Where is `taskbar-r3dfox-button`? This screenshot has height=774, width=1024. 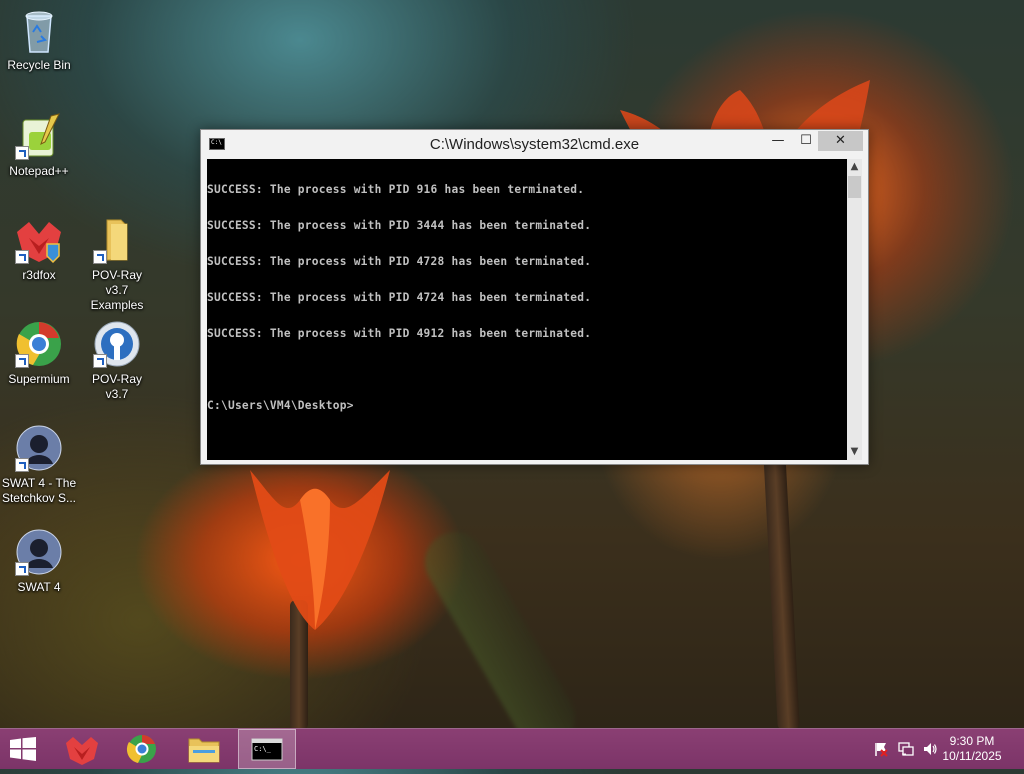 taskbar-r3dfox-button is located at coordinates (82, 749).